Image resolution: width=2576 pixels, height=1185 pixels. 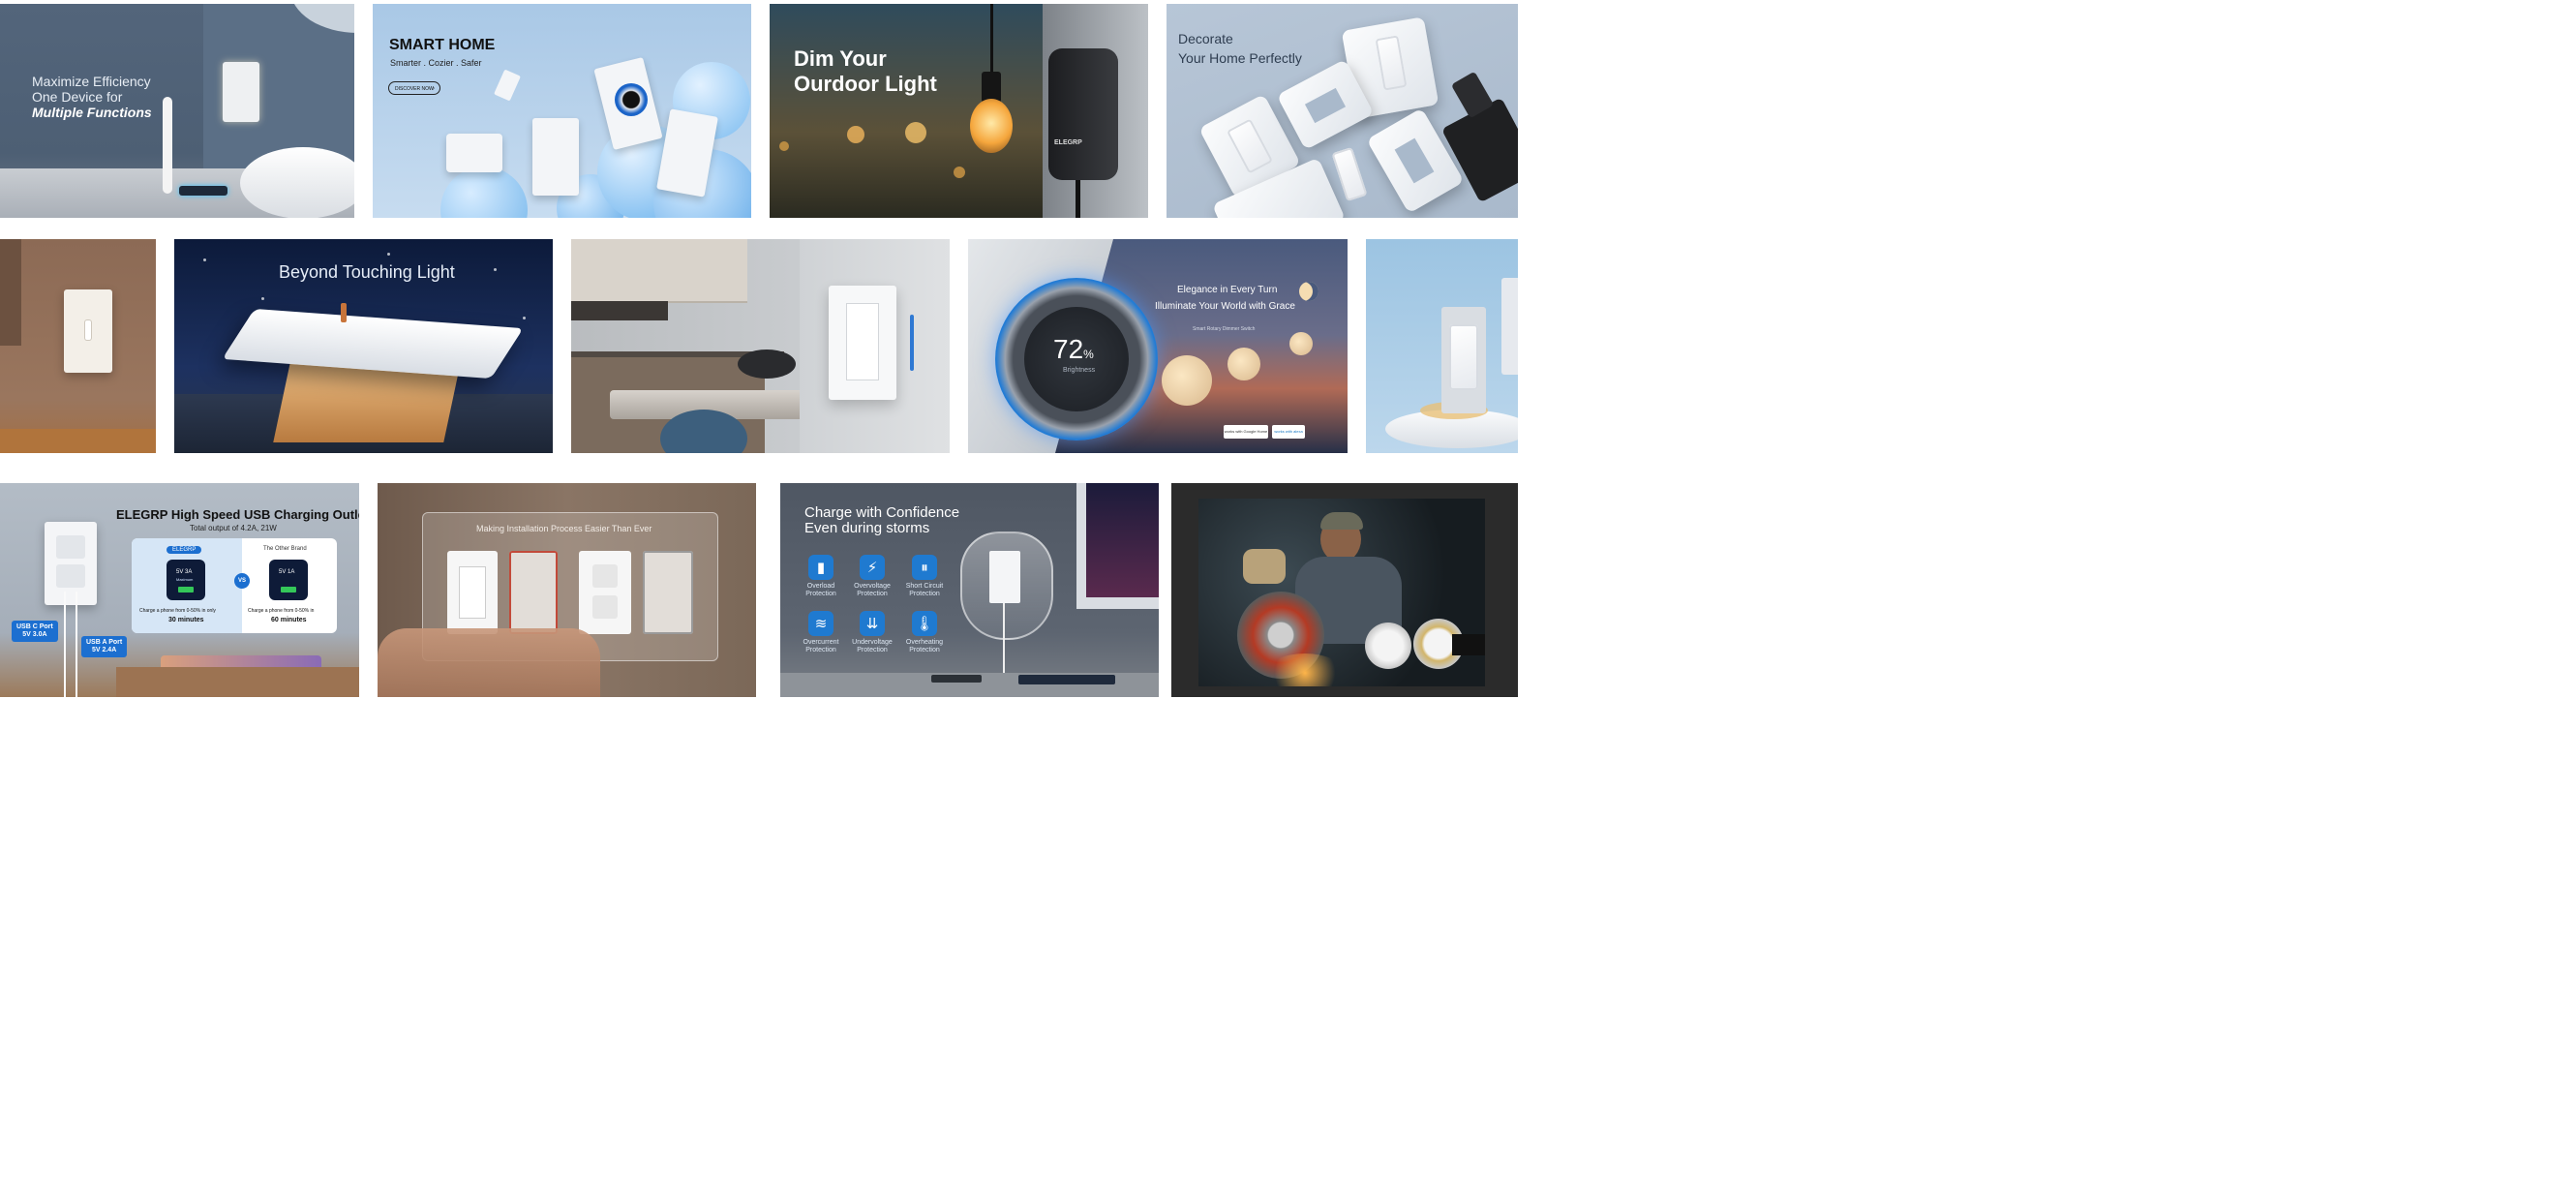 I want to click on mini-switch, so click(x=507, y=85).